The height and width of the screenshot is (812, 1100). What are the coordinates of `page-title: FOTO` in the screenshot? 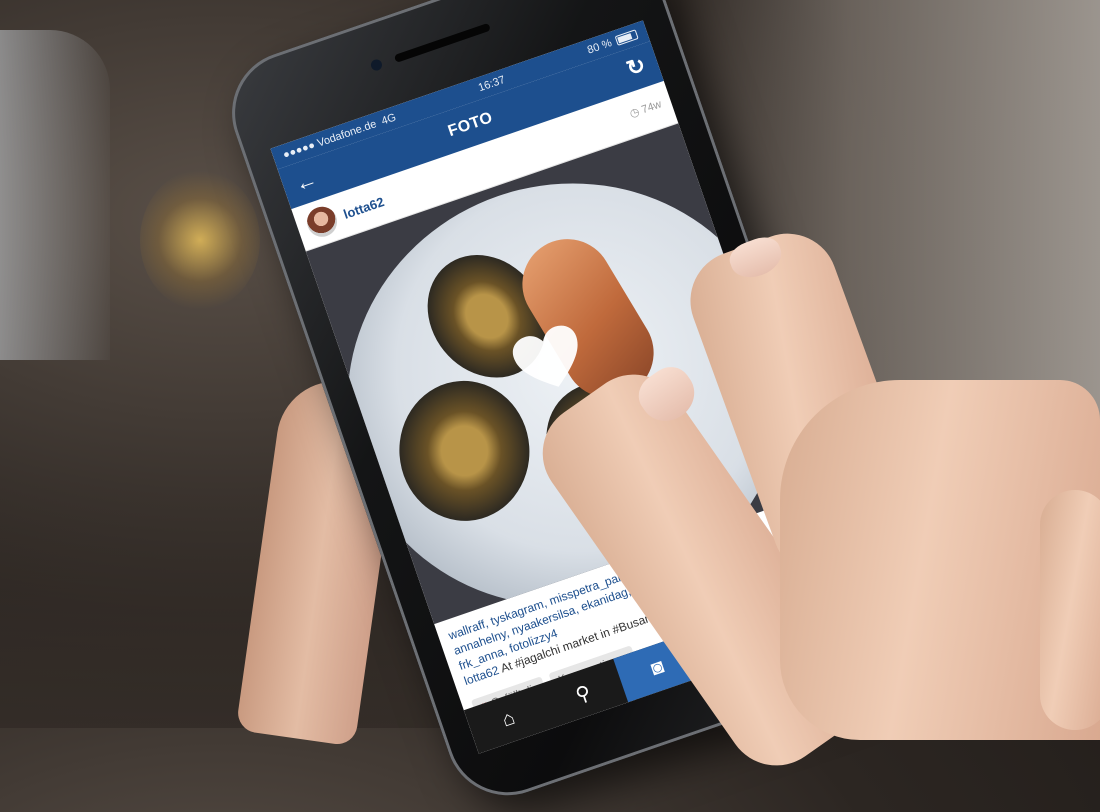 It's located at (470, 125).